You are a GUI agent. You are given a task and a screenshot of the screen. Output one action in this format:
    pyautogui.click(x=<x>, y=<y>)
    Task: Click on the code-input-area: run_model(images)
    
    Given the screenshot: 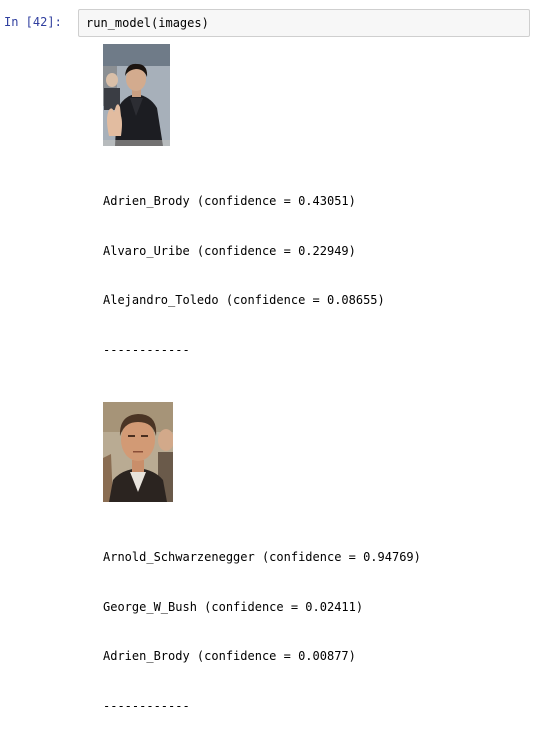 What is the action you would take?
    pyautogui.click(x=304, y=23)
    